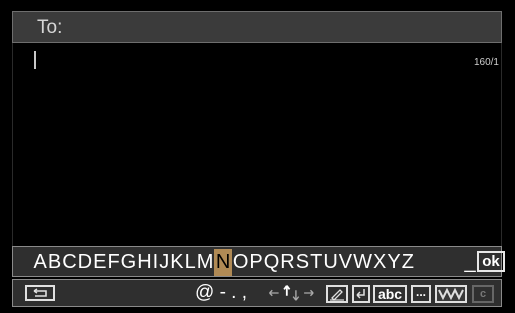  I want to click on key-a: A, so click(40, 262).